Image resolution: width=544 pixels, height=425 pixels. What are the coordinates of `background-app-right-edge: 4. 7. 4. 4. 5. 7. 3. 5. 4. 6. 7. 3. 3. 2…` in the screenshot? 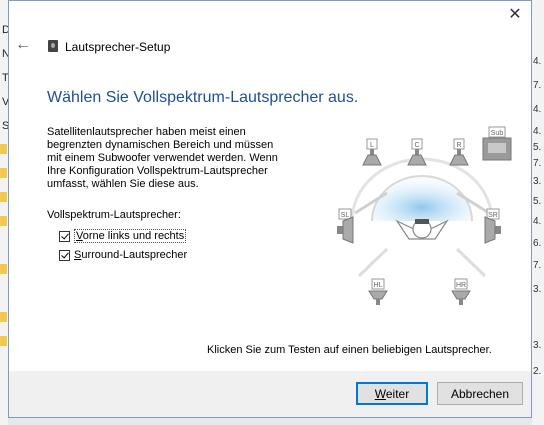 It's located at (524, 212).